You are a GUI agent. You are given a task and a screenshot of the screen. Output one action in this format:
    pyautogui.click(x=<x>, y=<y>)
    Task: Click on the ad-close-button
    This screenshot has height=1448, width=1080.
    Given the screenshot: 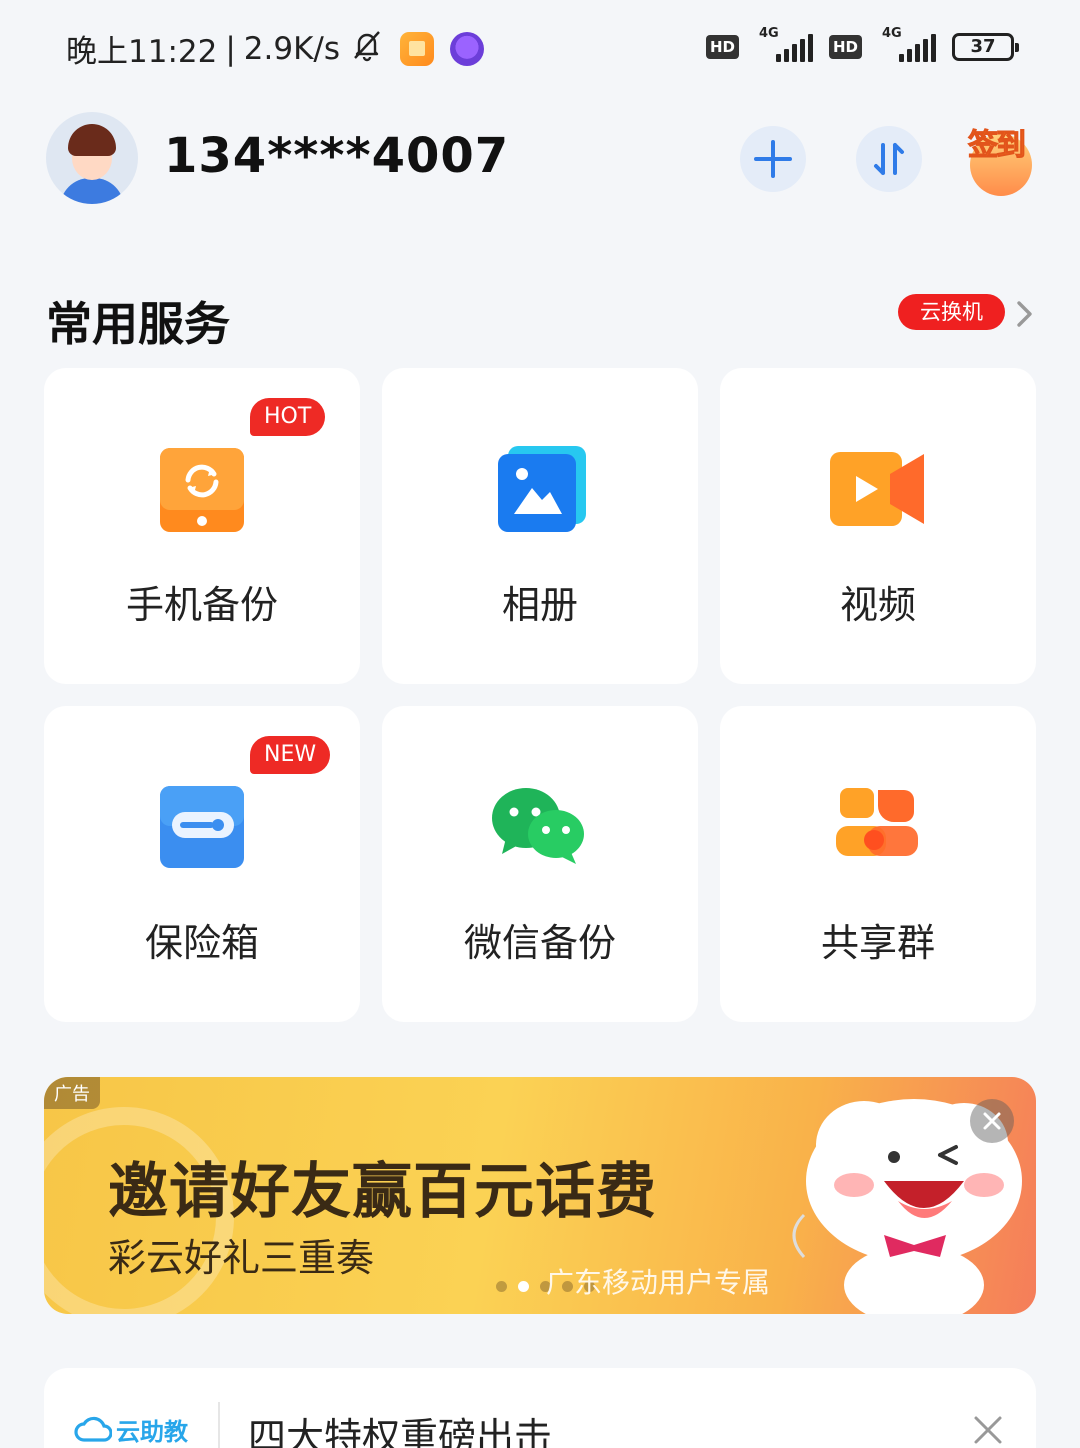 What is the action you would take?
    pyautogui.click(x=992, y=1121)
    